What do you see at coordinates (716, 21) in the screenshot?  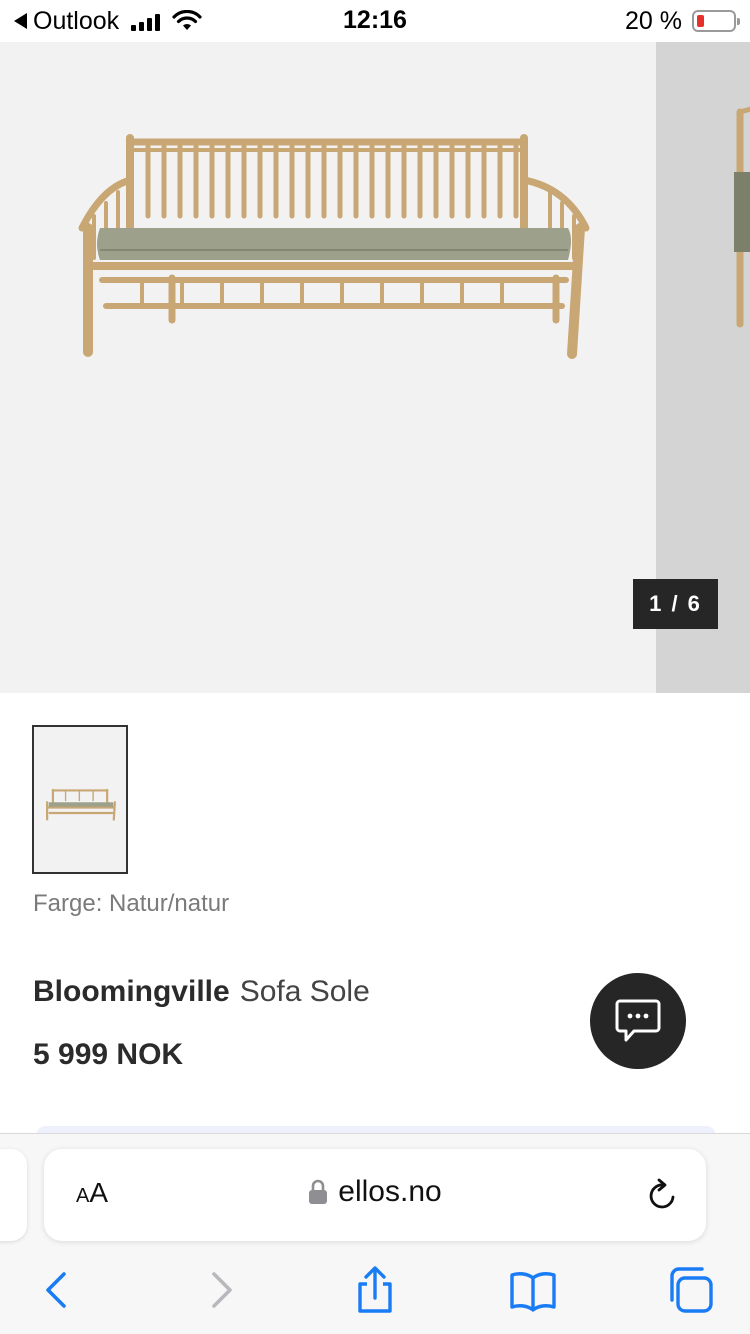 I see `battery-icon` at bounding box center [716, 21].